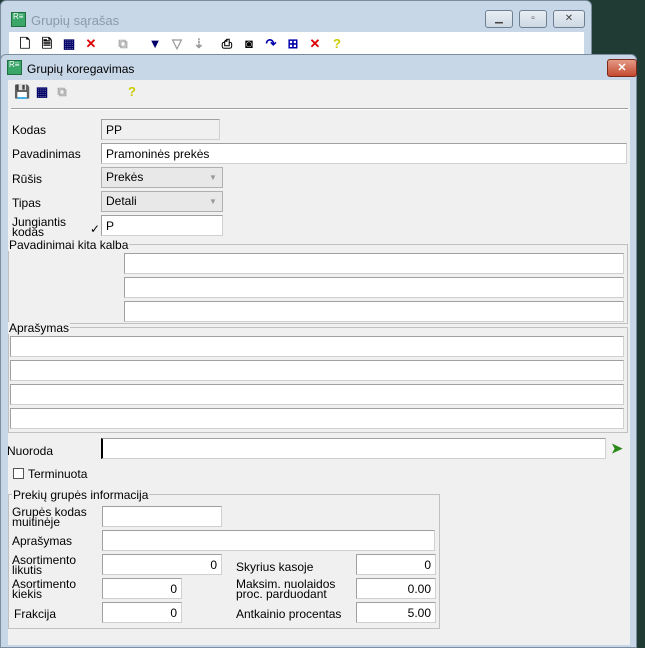 Image resolution: width=645 pixels, height=648 pixels. What do you see at coordinates (69, 245) in the screenshot?
I see `kita-kalba-label: Pavadinimai kita kalba` at bounding box center [69, 245].